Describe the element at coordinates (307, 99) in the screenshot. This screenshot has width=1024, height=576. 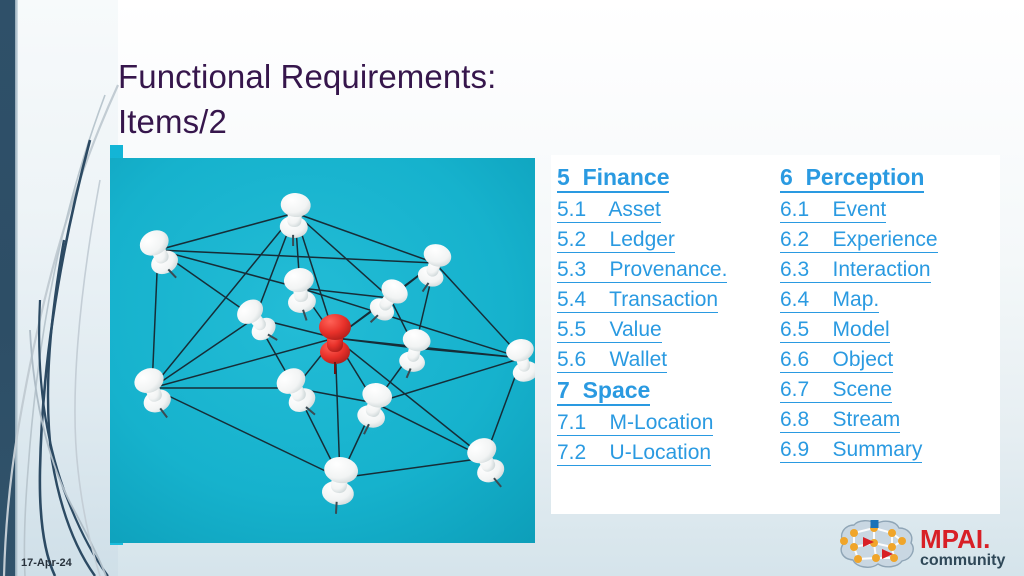
I see `page-title: Functional Requirements: Items/2` at that location.